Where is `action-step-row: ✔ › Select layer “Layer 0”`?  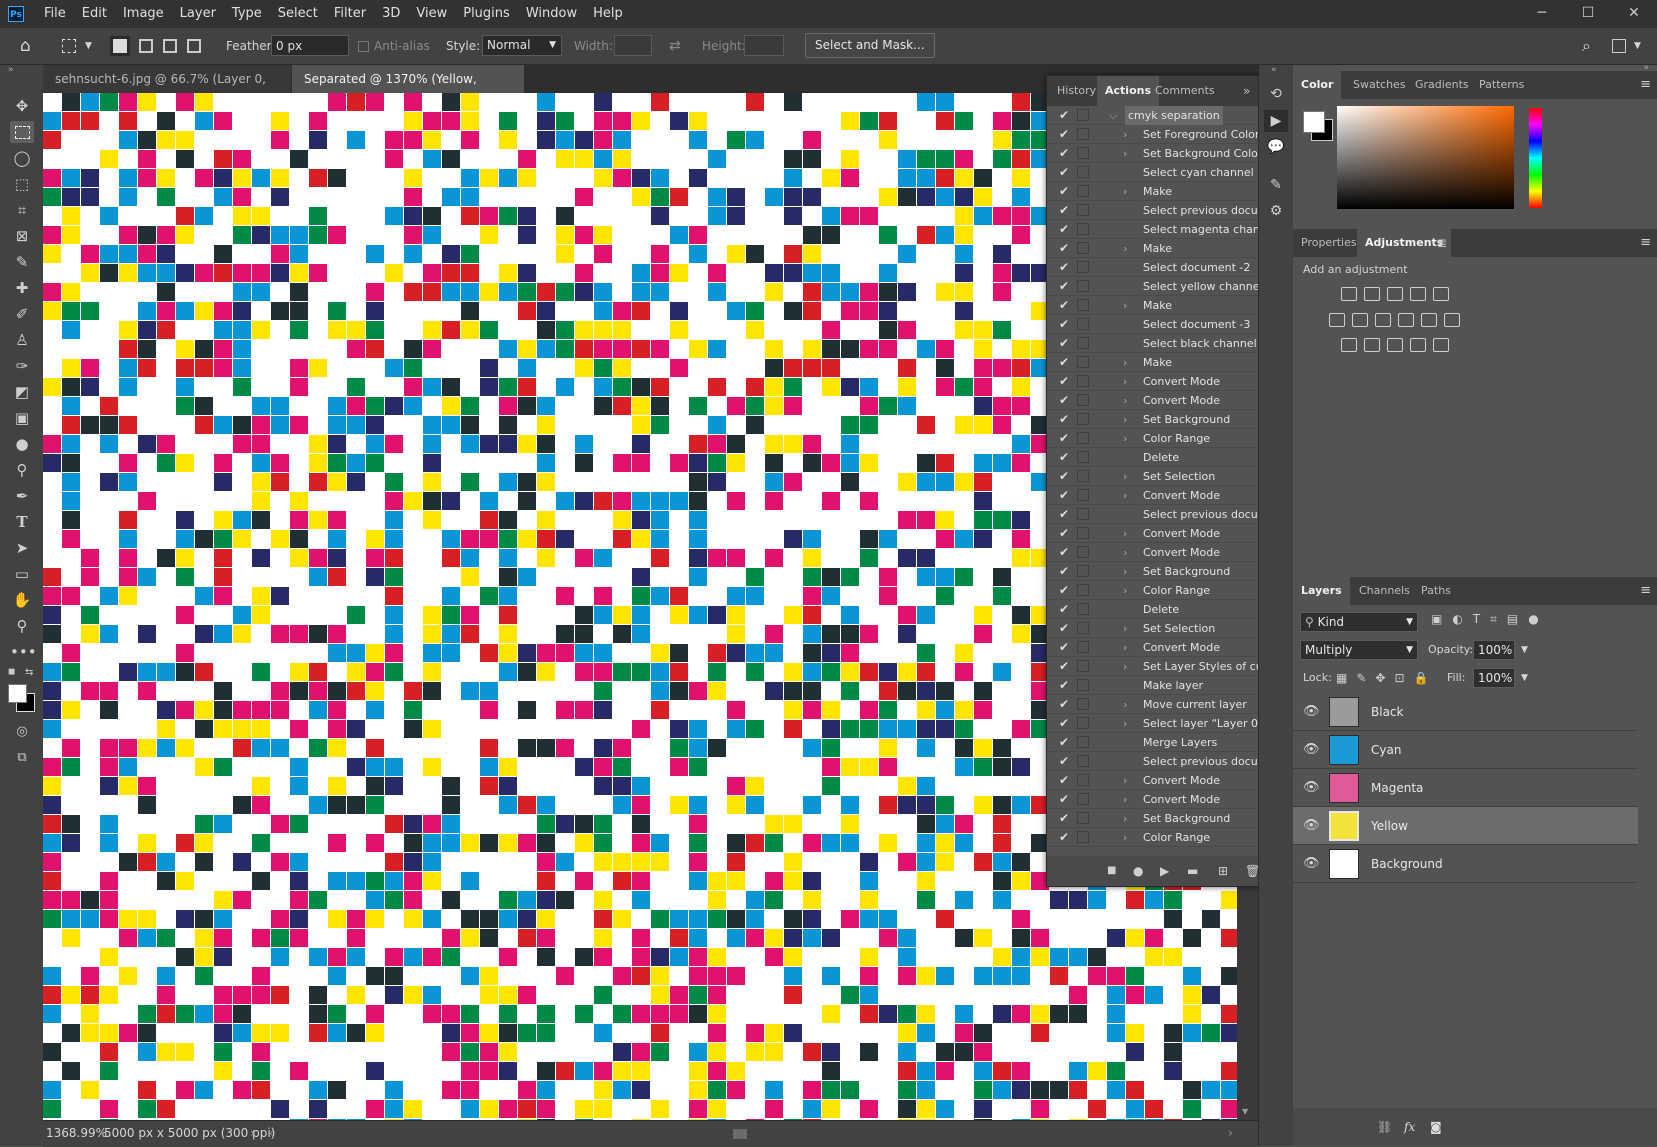
action-step-row: ✔ › Select layer “Layer 0” is located at coordinates (1160, 723).